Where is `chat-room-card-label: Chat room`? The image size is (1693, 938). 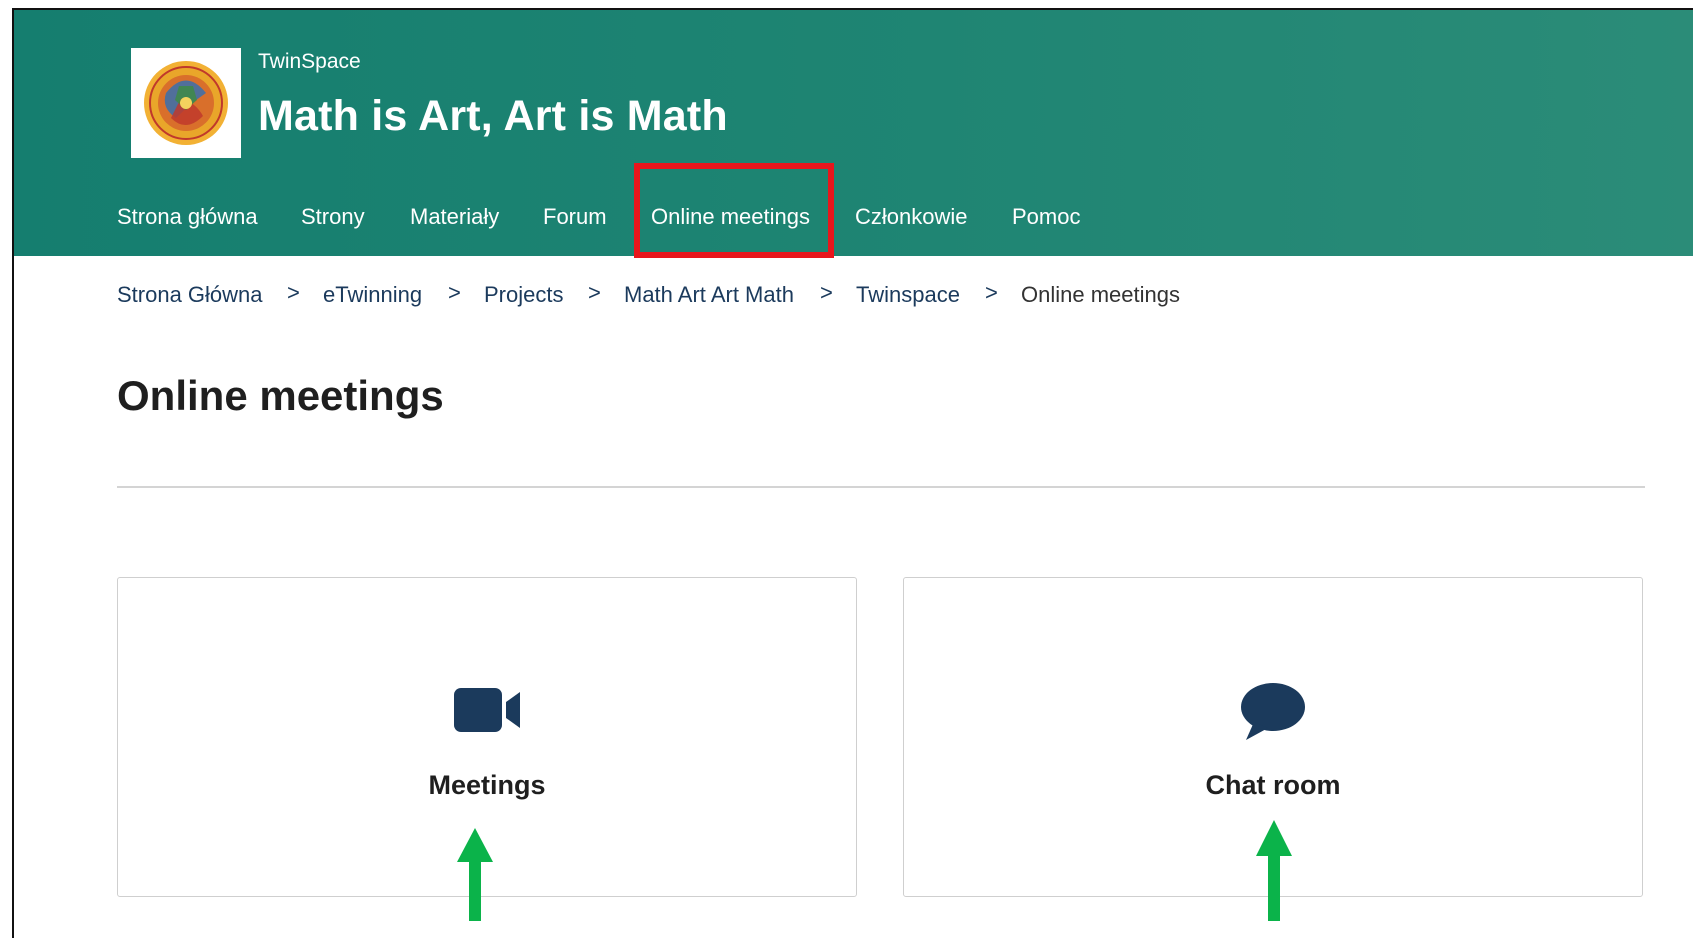
chat-room-card-label: Chat room is located at coordinates (1273, 785).